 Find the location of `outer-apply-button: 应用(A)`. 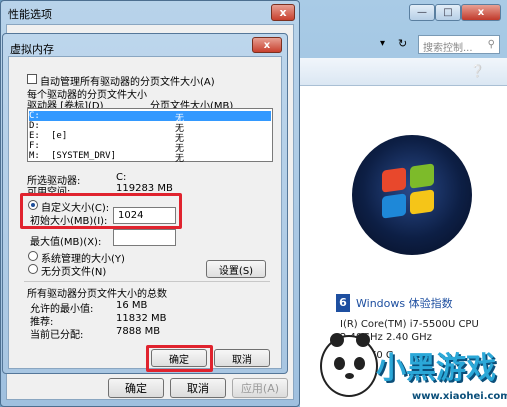

outer-apply-button: 应用(A) is located at coordinates (260, 388).